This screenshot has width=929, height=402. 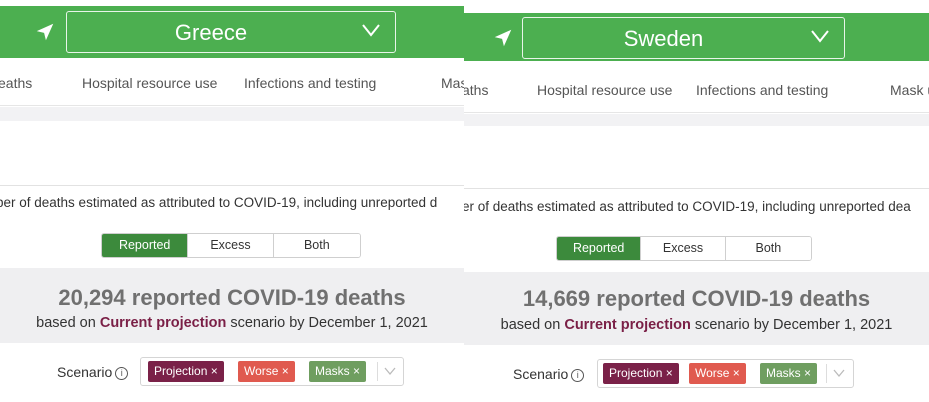 I want to click on headline: 20,294 reported COVID-19 deaths, so click(x=232, y=298).